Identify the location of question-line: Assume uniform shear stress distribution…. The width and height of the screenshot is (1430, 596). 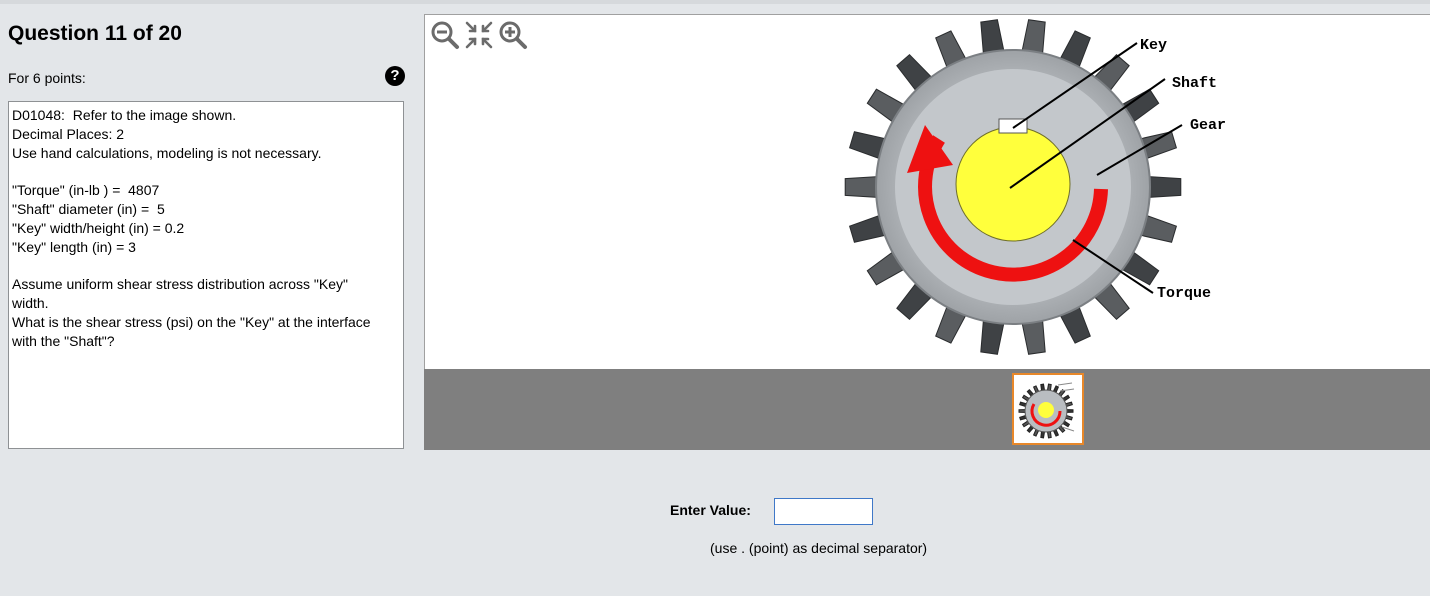
(180, 284).